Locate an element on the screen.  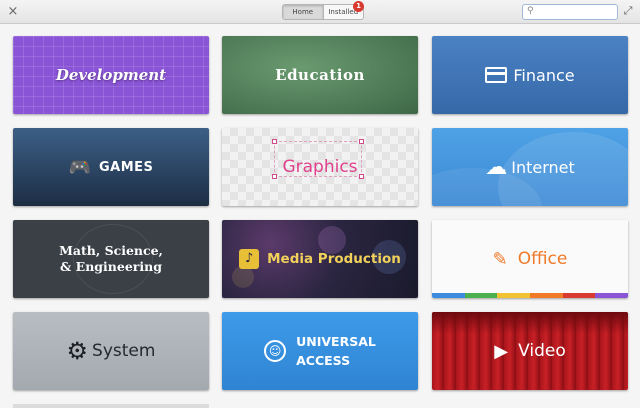
category-development: Development is located at coordinates (111, 75).